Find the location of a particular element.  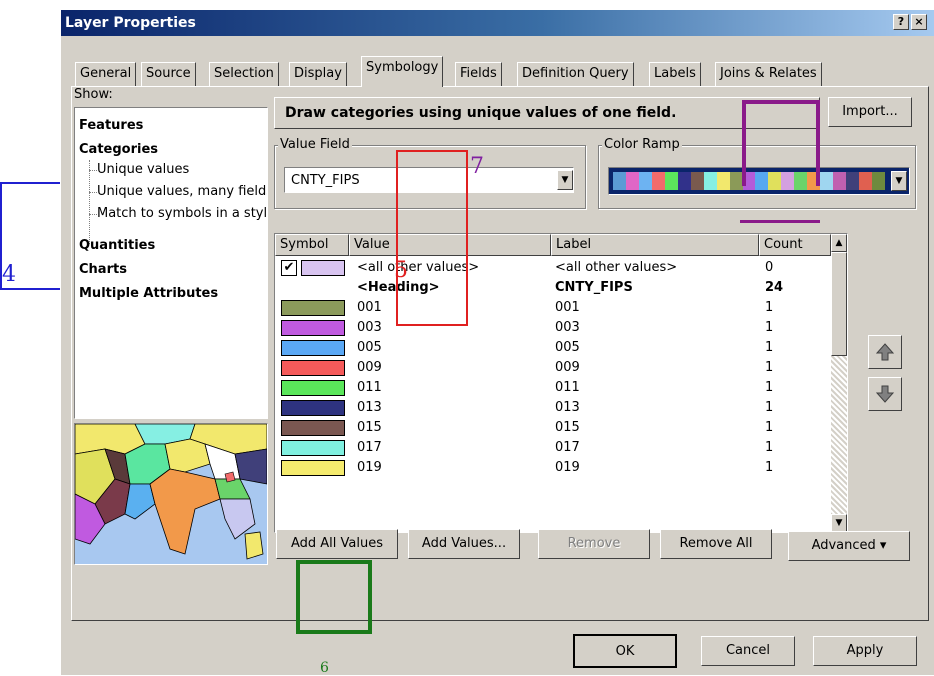

cancel-button: Cancel is located at coordinates (748, 651).